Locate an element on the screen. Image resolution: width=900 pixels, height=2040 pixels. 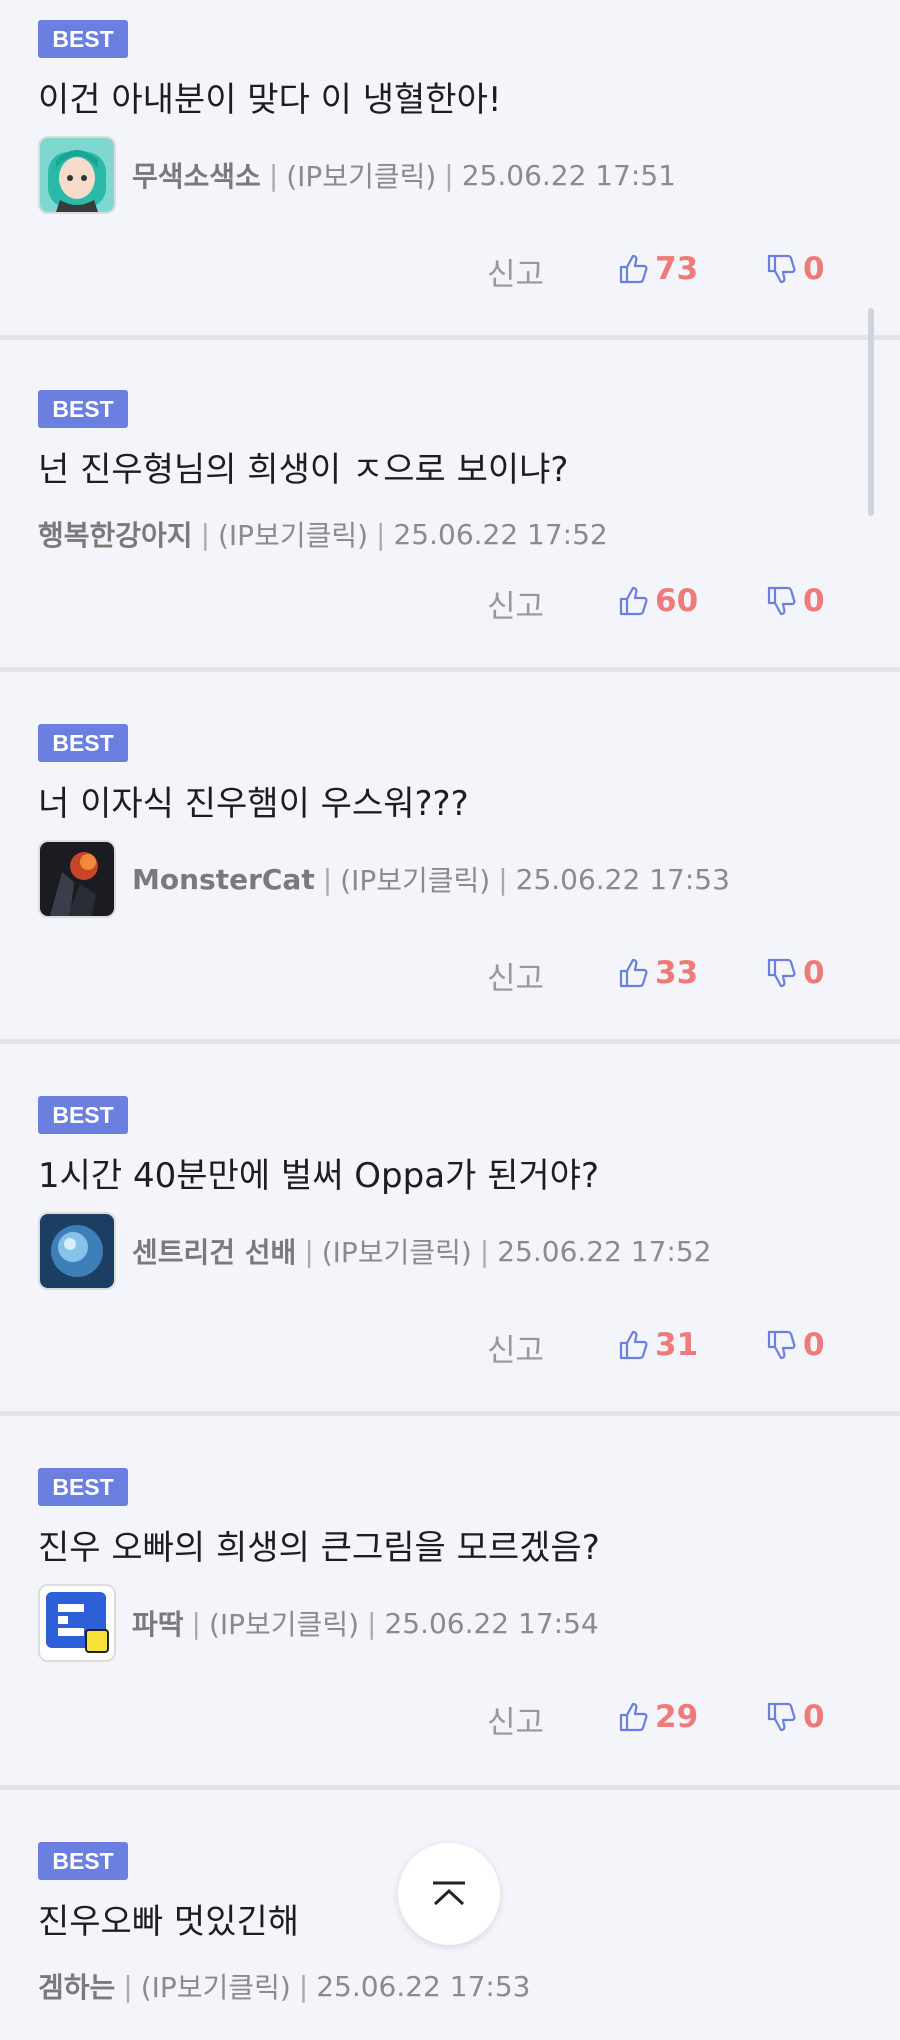
like-button: 29 is located at coordinates (657, 1717).